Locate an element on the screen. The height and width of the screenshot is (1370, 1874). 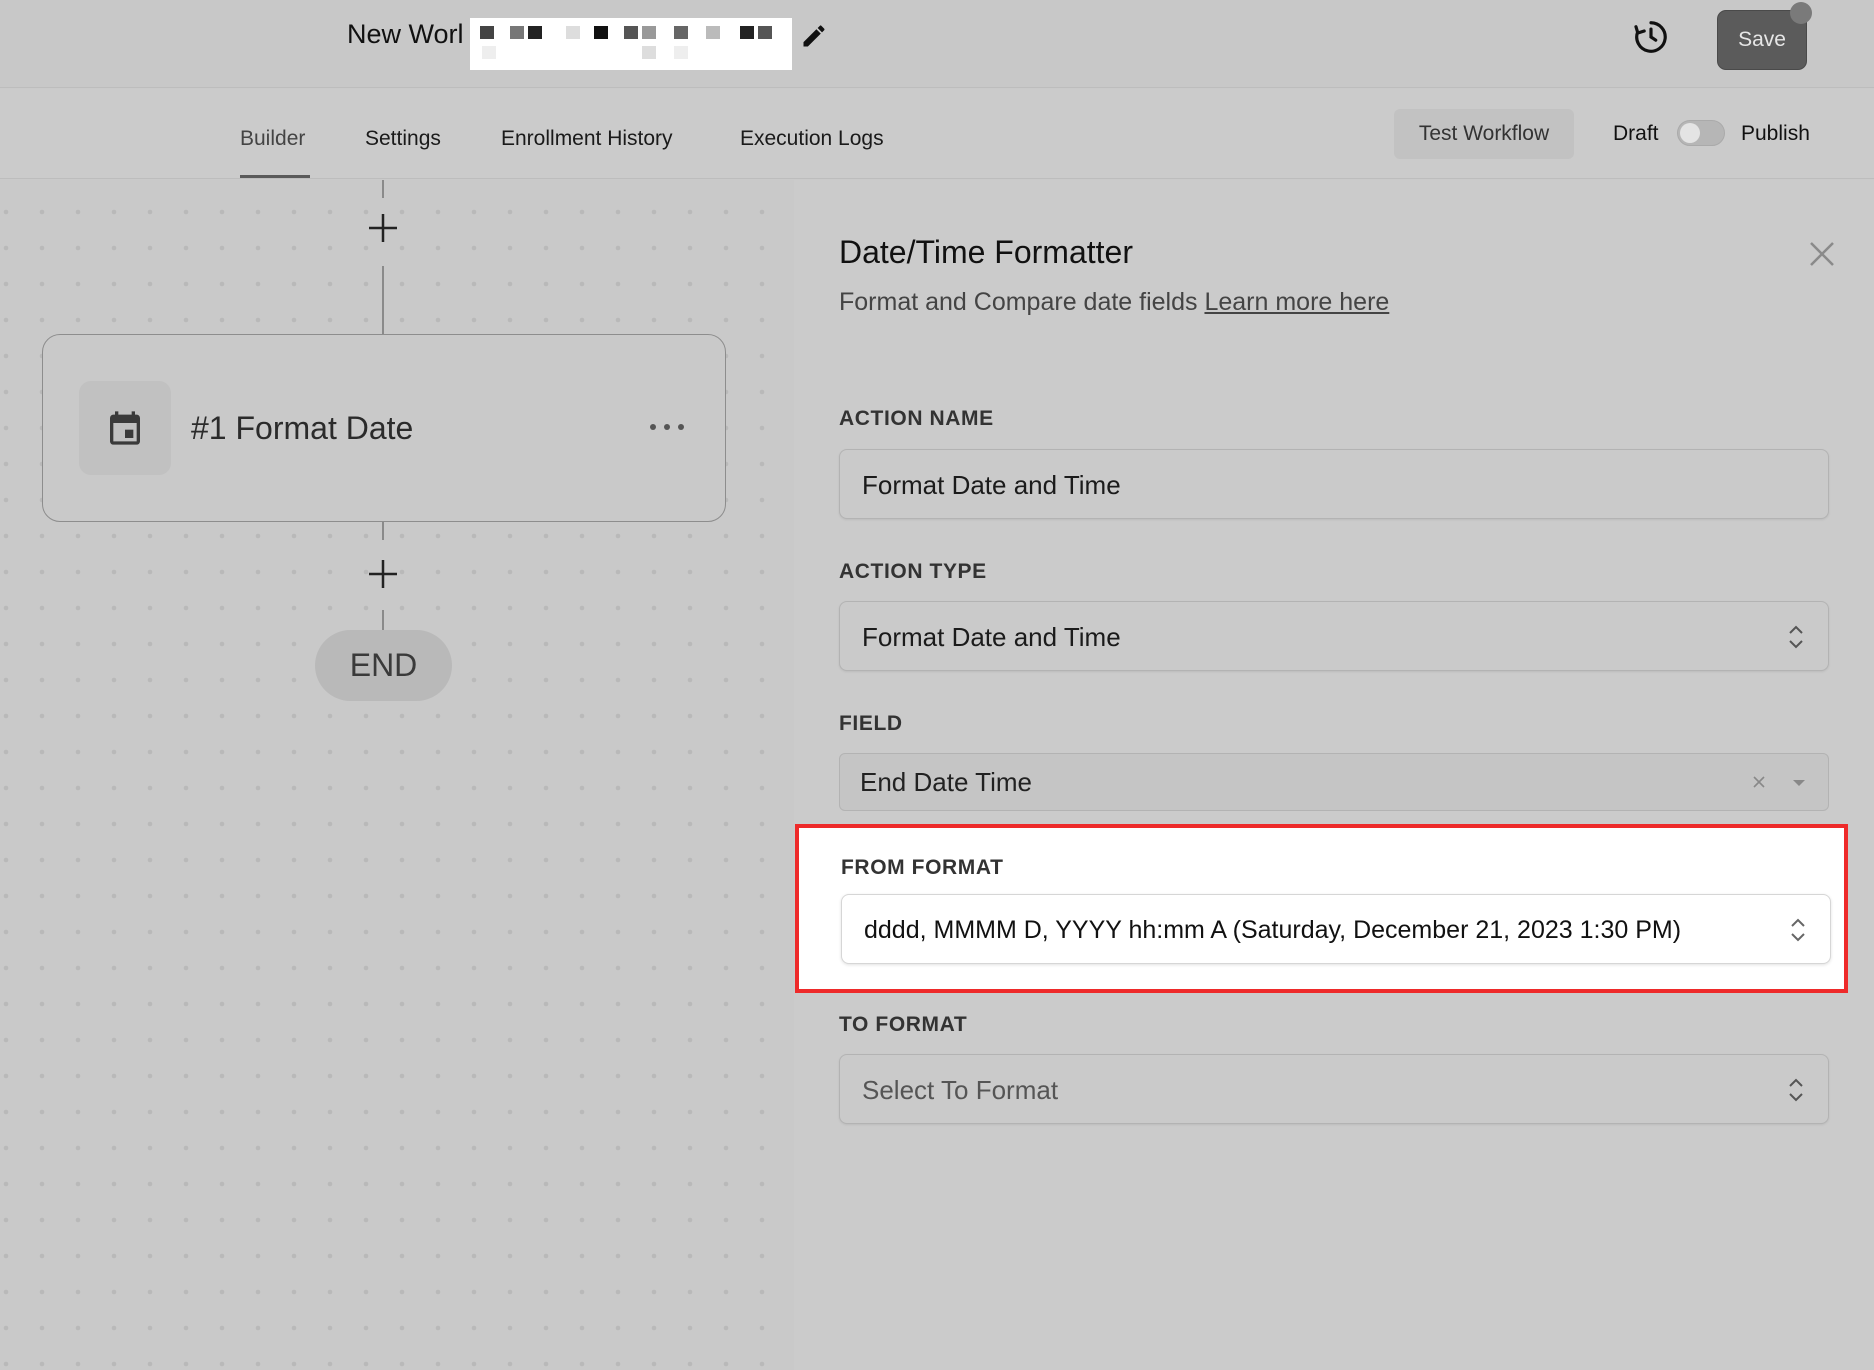
more-options-icon is located at coordinates (667, 427).